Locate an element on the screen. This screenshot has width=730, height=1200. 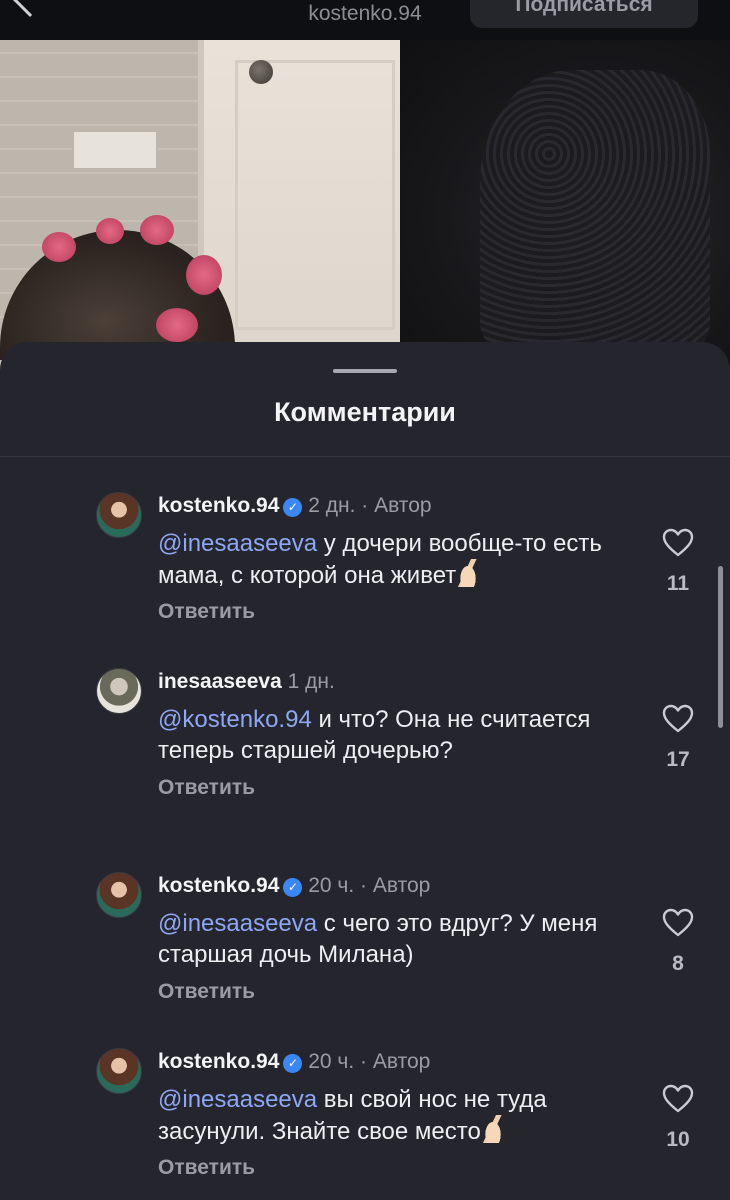
like-count: 11 is located at coordinates (678, 583).